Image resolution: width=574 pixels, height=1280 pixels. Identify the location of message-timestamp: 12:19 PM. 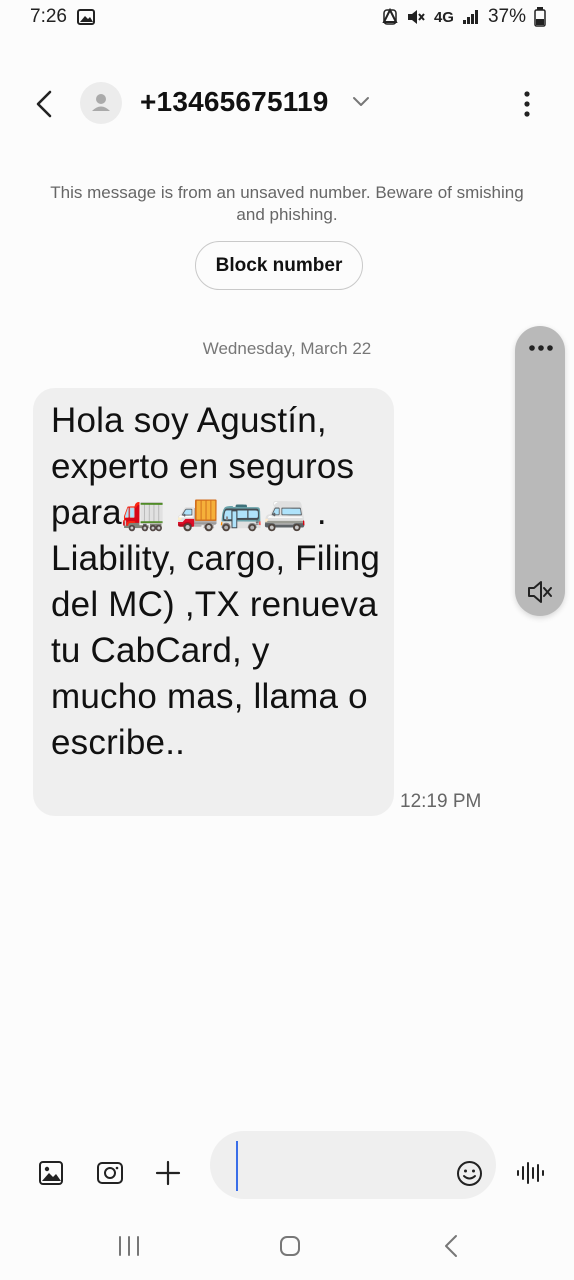
(441, 801).